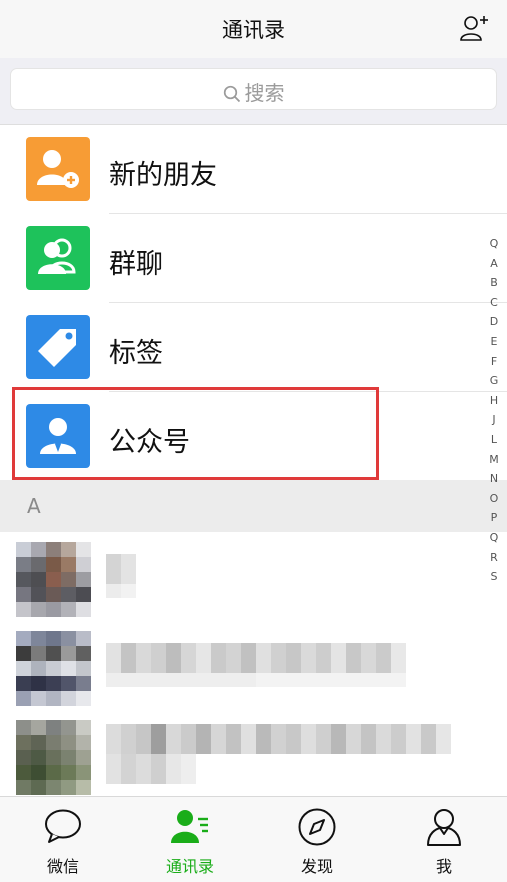 Image resolution: width=507 pixels, height=882 pixels. Describe the element at coordinates (163, 175) in the screenshot. I see `feature-label: 新的朋友` at that location.